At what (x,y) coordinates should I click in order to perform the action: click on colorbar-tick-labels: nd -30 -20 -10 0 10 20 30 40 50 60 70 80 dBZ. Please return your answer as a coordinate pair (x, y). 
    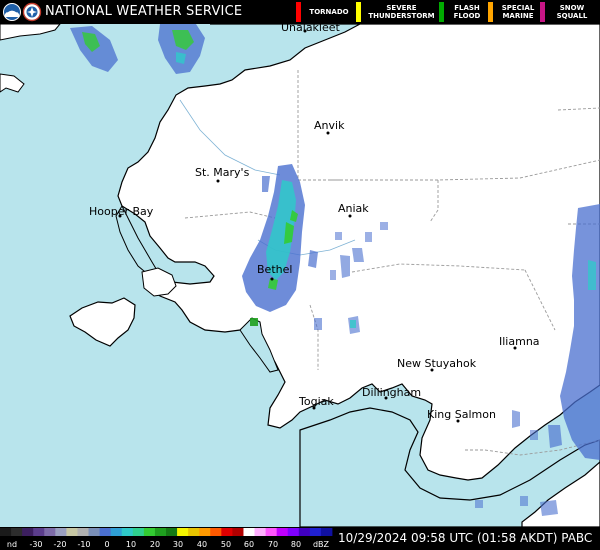
    Looking at the image, I should click on (168, 544).